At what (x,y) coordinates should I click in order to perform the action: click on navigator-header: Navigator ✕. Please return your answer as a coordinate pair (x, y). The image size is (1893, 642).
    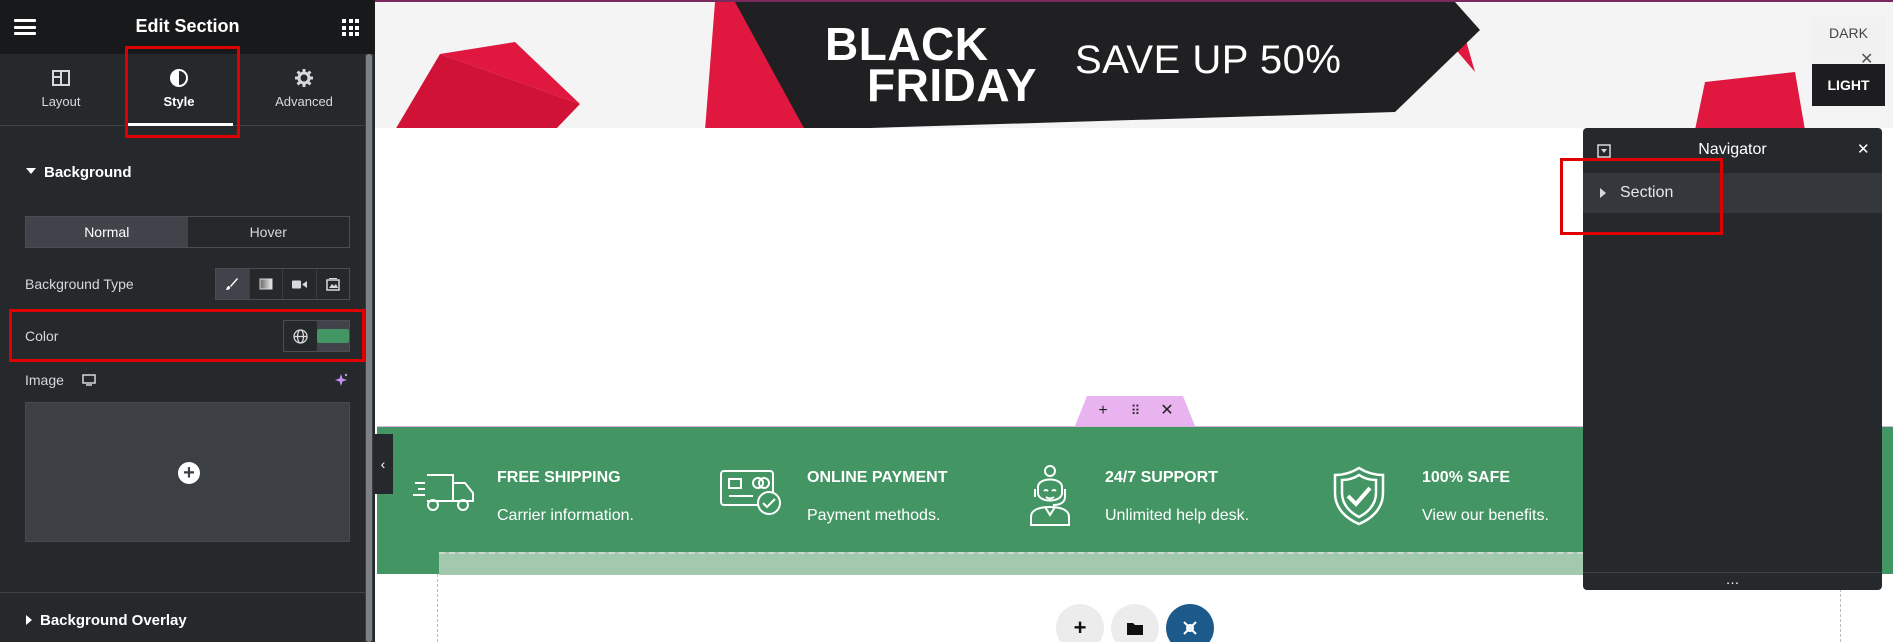
    Looking at the image, I should click on (1732, 149).